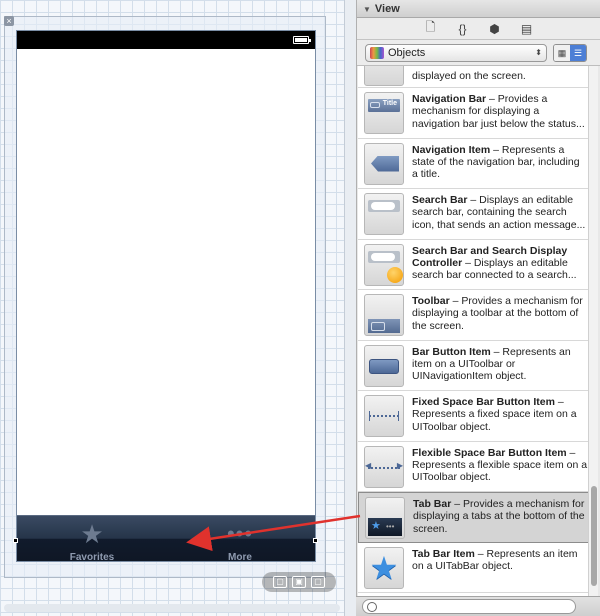 This screenshot has height=616, width=600. I want to click on navigation-bar-thumbnail: Title, so click(384, 113).